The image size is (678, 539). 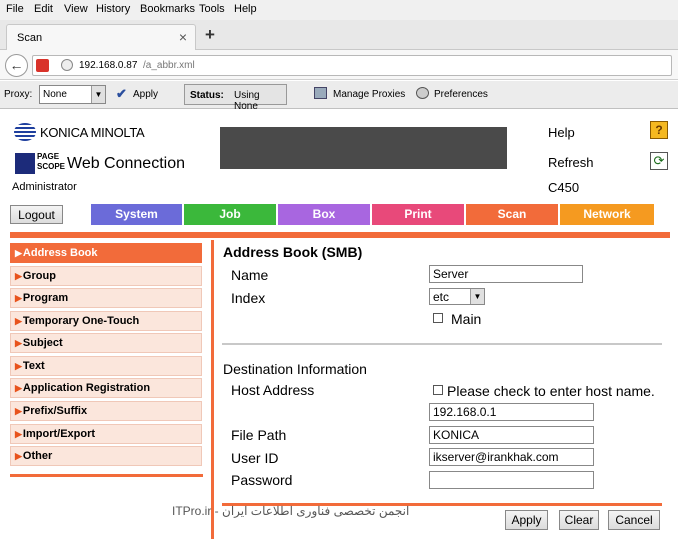 I want to click on menu-edit: Edit, so click(x=43, y=9).